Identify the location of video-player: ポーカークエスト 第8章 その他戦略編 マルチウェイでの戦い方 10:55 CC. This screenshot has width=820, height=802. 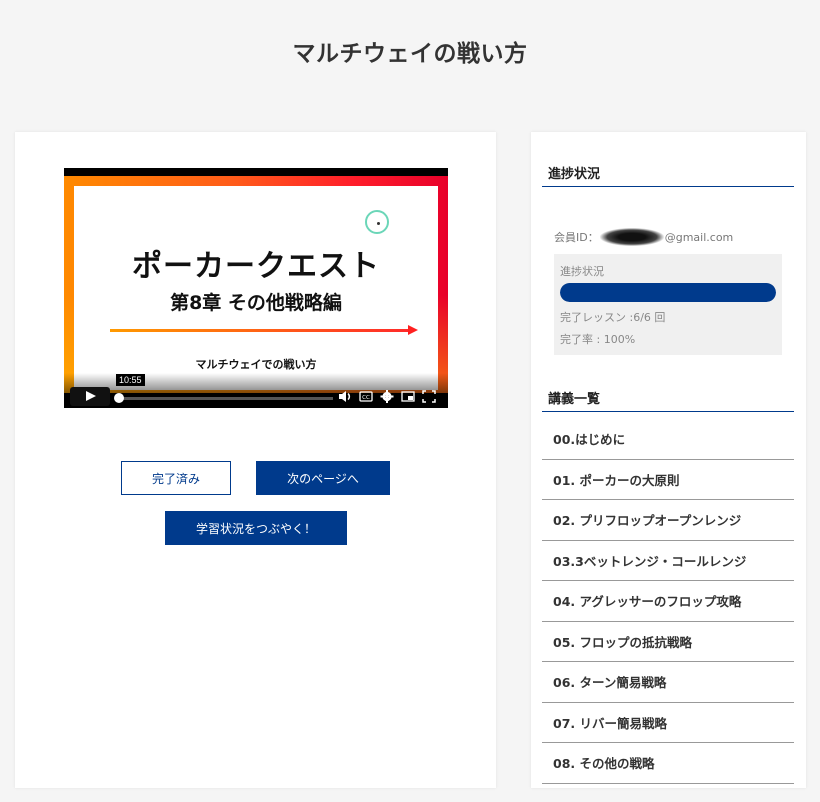
(256, 288).